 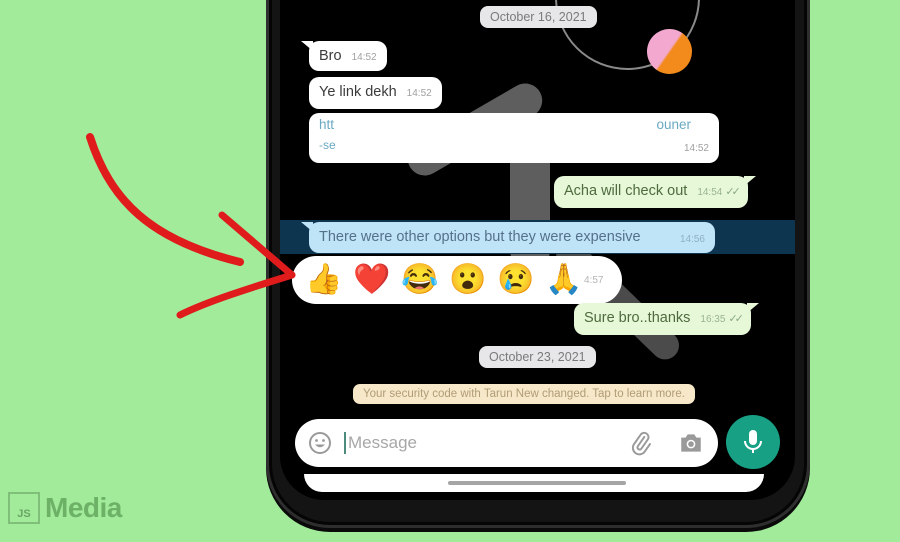 I want to click on message-text: Ye link dekh, so click(x=358, y=92).